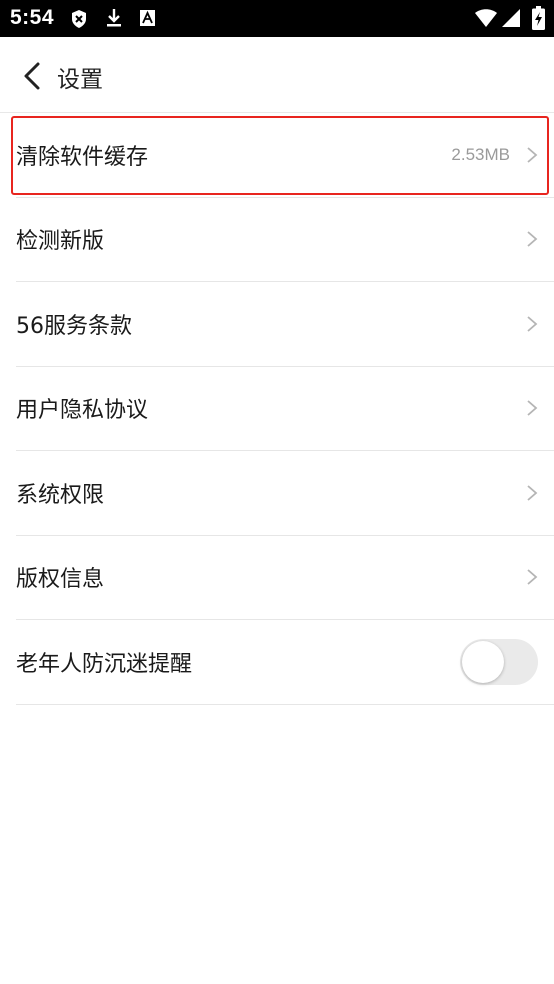  Describe the element at coordinates (486, 20) in the screenshot. I see `wifi-icon` at that location.